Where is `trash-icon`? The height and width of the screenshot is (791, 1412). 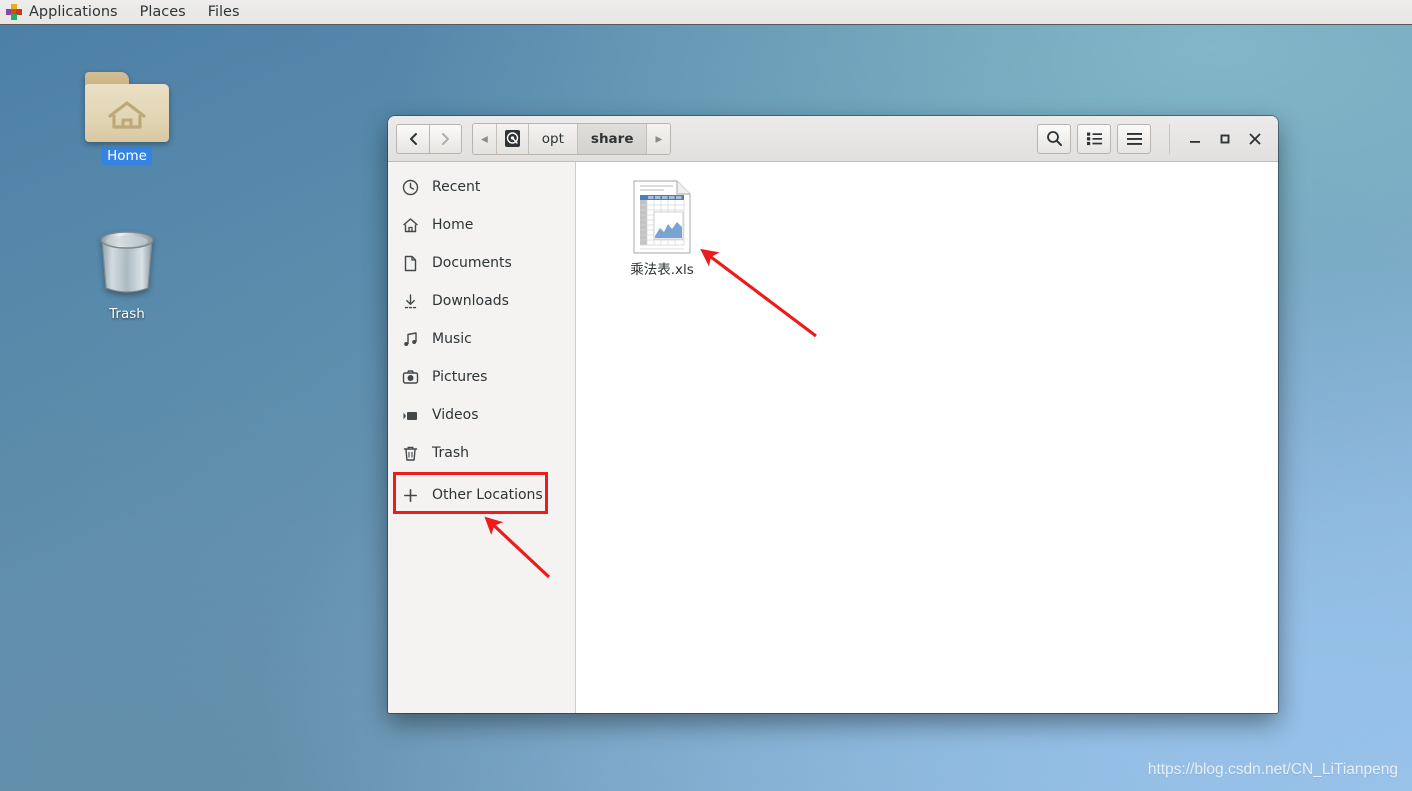
trash-icon is located at coordinates (410, 453).